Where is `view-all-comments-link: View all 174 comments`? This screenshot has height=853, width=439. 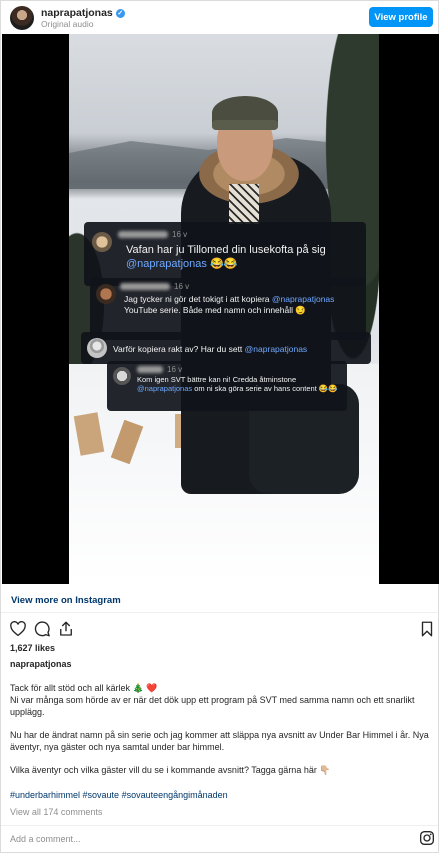 view-all-comments-link: View all 174 comments is located at coordinates (56, 812).